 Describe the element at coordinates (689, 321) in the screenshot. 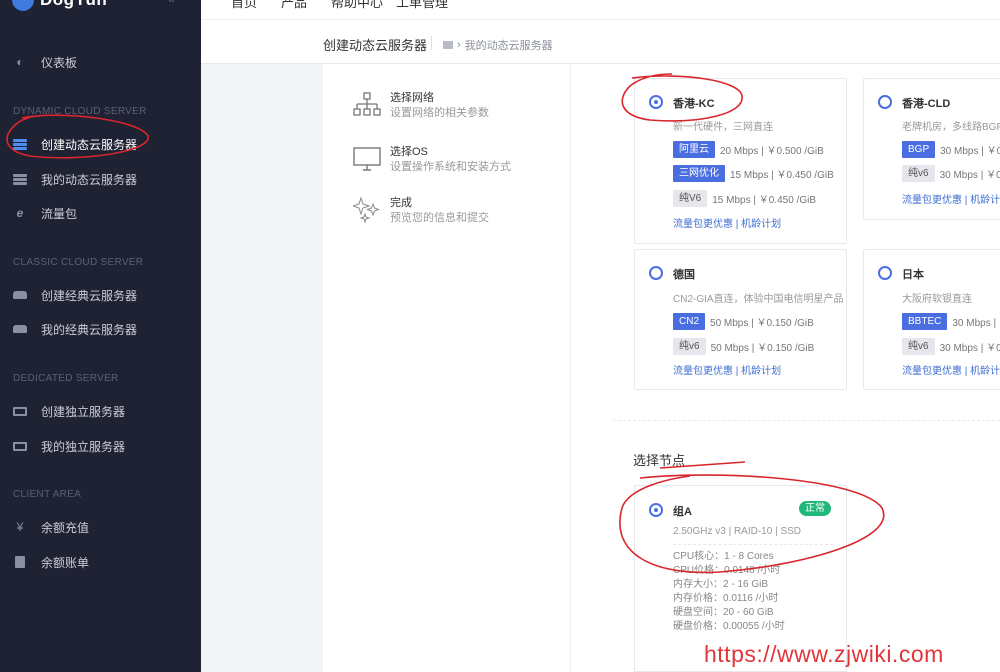

I see `line-tag: CN2` at that location.